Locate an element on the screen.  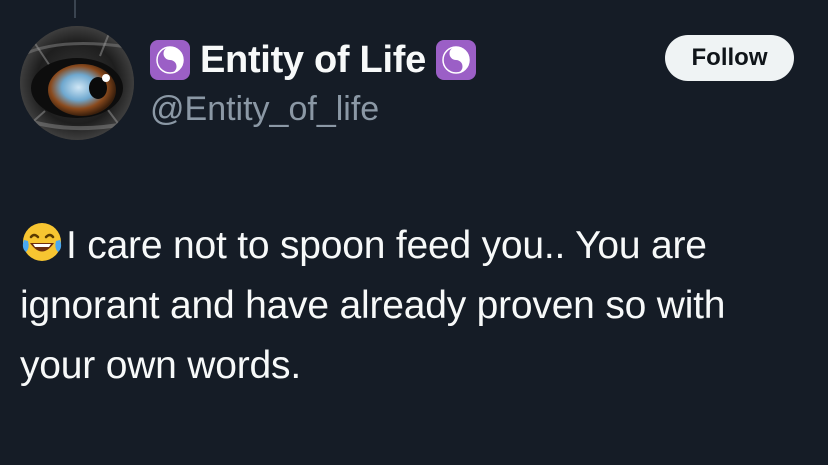
user-handle: @Entity_of_life is located at coordinates (264, 109).